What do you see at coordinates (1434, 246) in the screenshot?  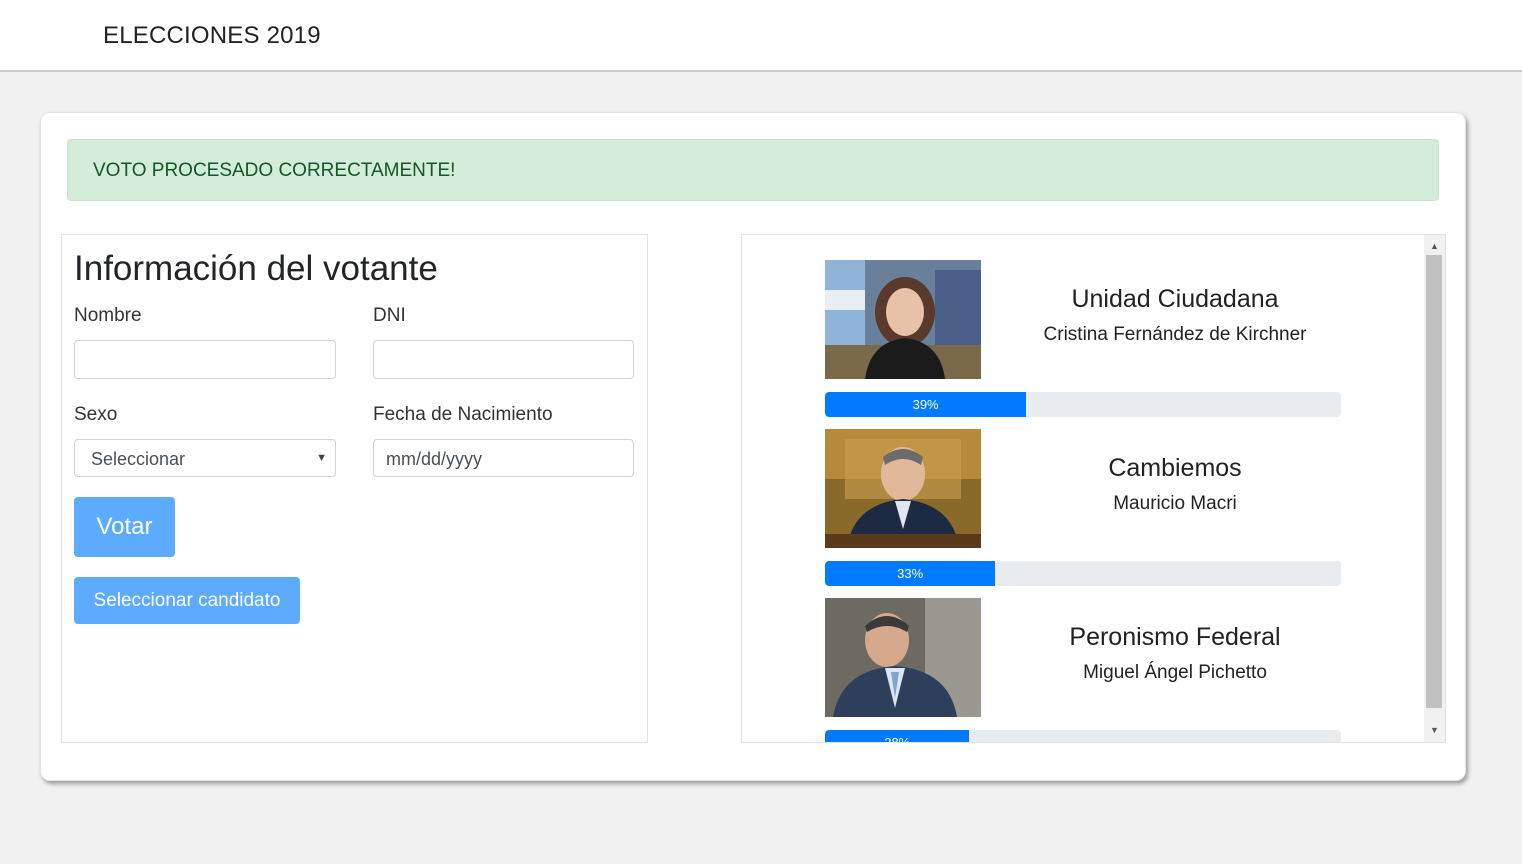 I see `scroll-up-arrow-icon: ▲` at bounding box center [1434, 246].